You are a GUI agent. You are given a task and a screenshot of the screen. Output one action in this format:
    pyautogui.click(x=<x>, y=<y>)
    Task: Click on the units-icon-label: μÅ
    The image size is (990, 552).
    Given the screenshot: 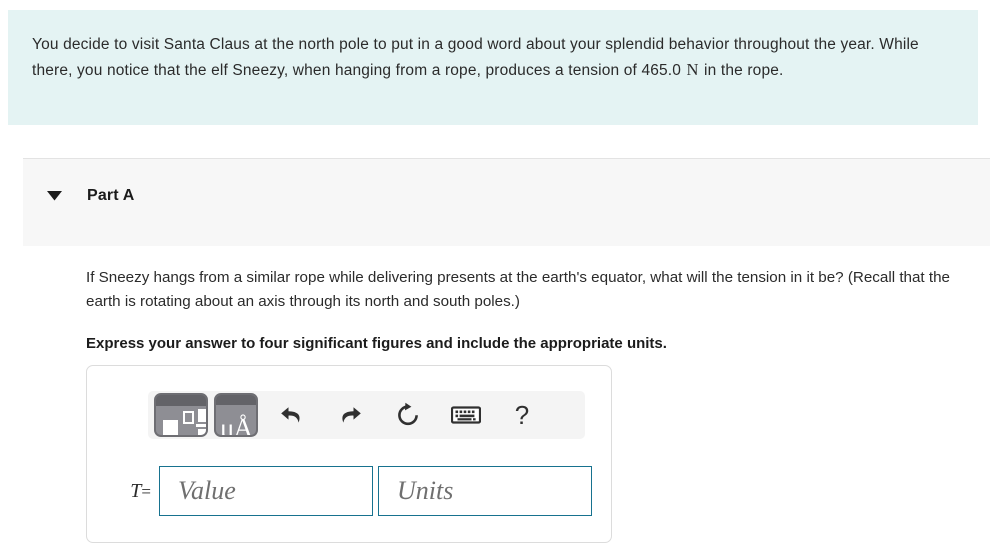 What is the action you would take?
    pyautogui.click(x=236, y=425)
    